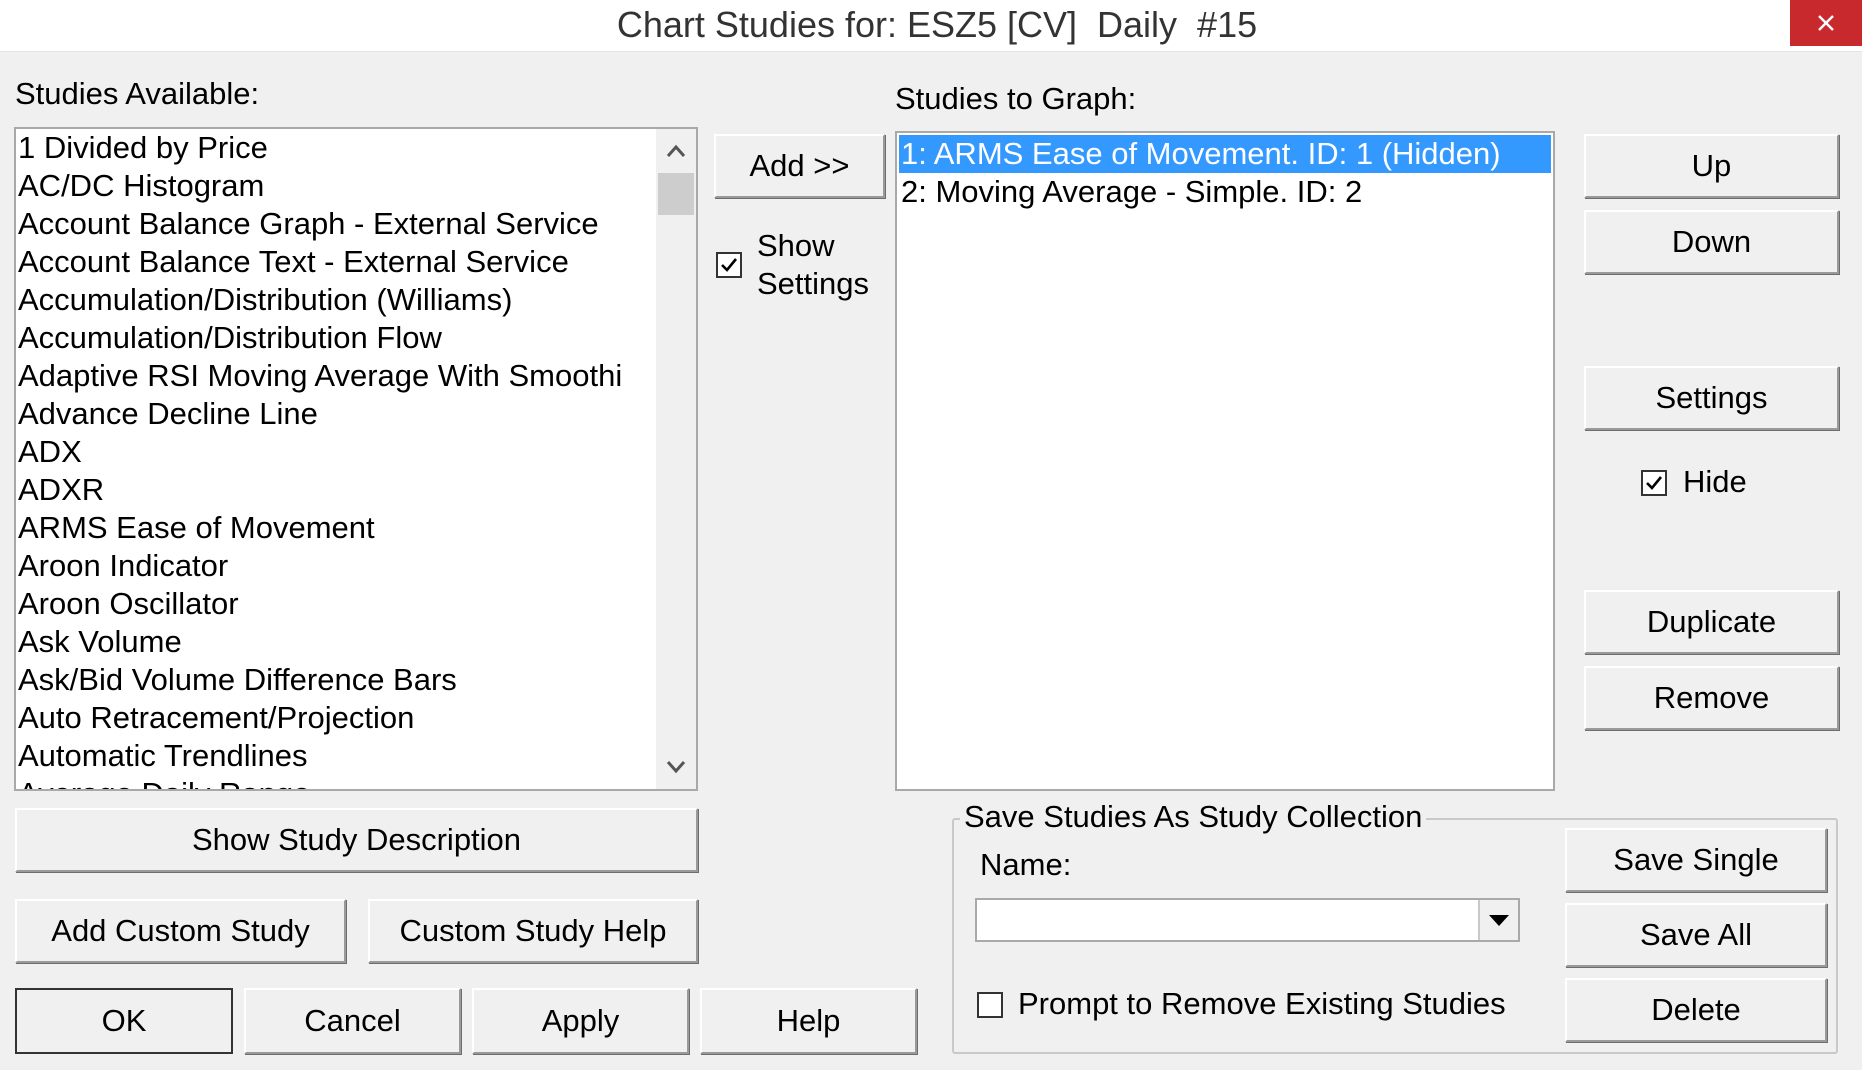  What do you see at coordinates (1225, 154) in the screenshot?
I see `graph-list-item: 1: ARMS Ease of Movement. ID: 1 (Hidden)` at bounding box center [1225, 154].